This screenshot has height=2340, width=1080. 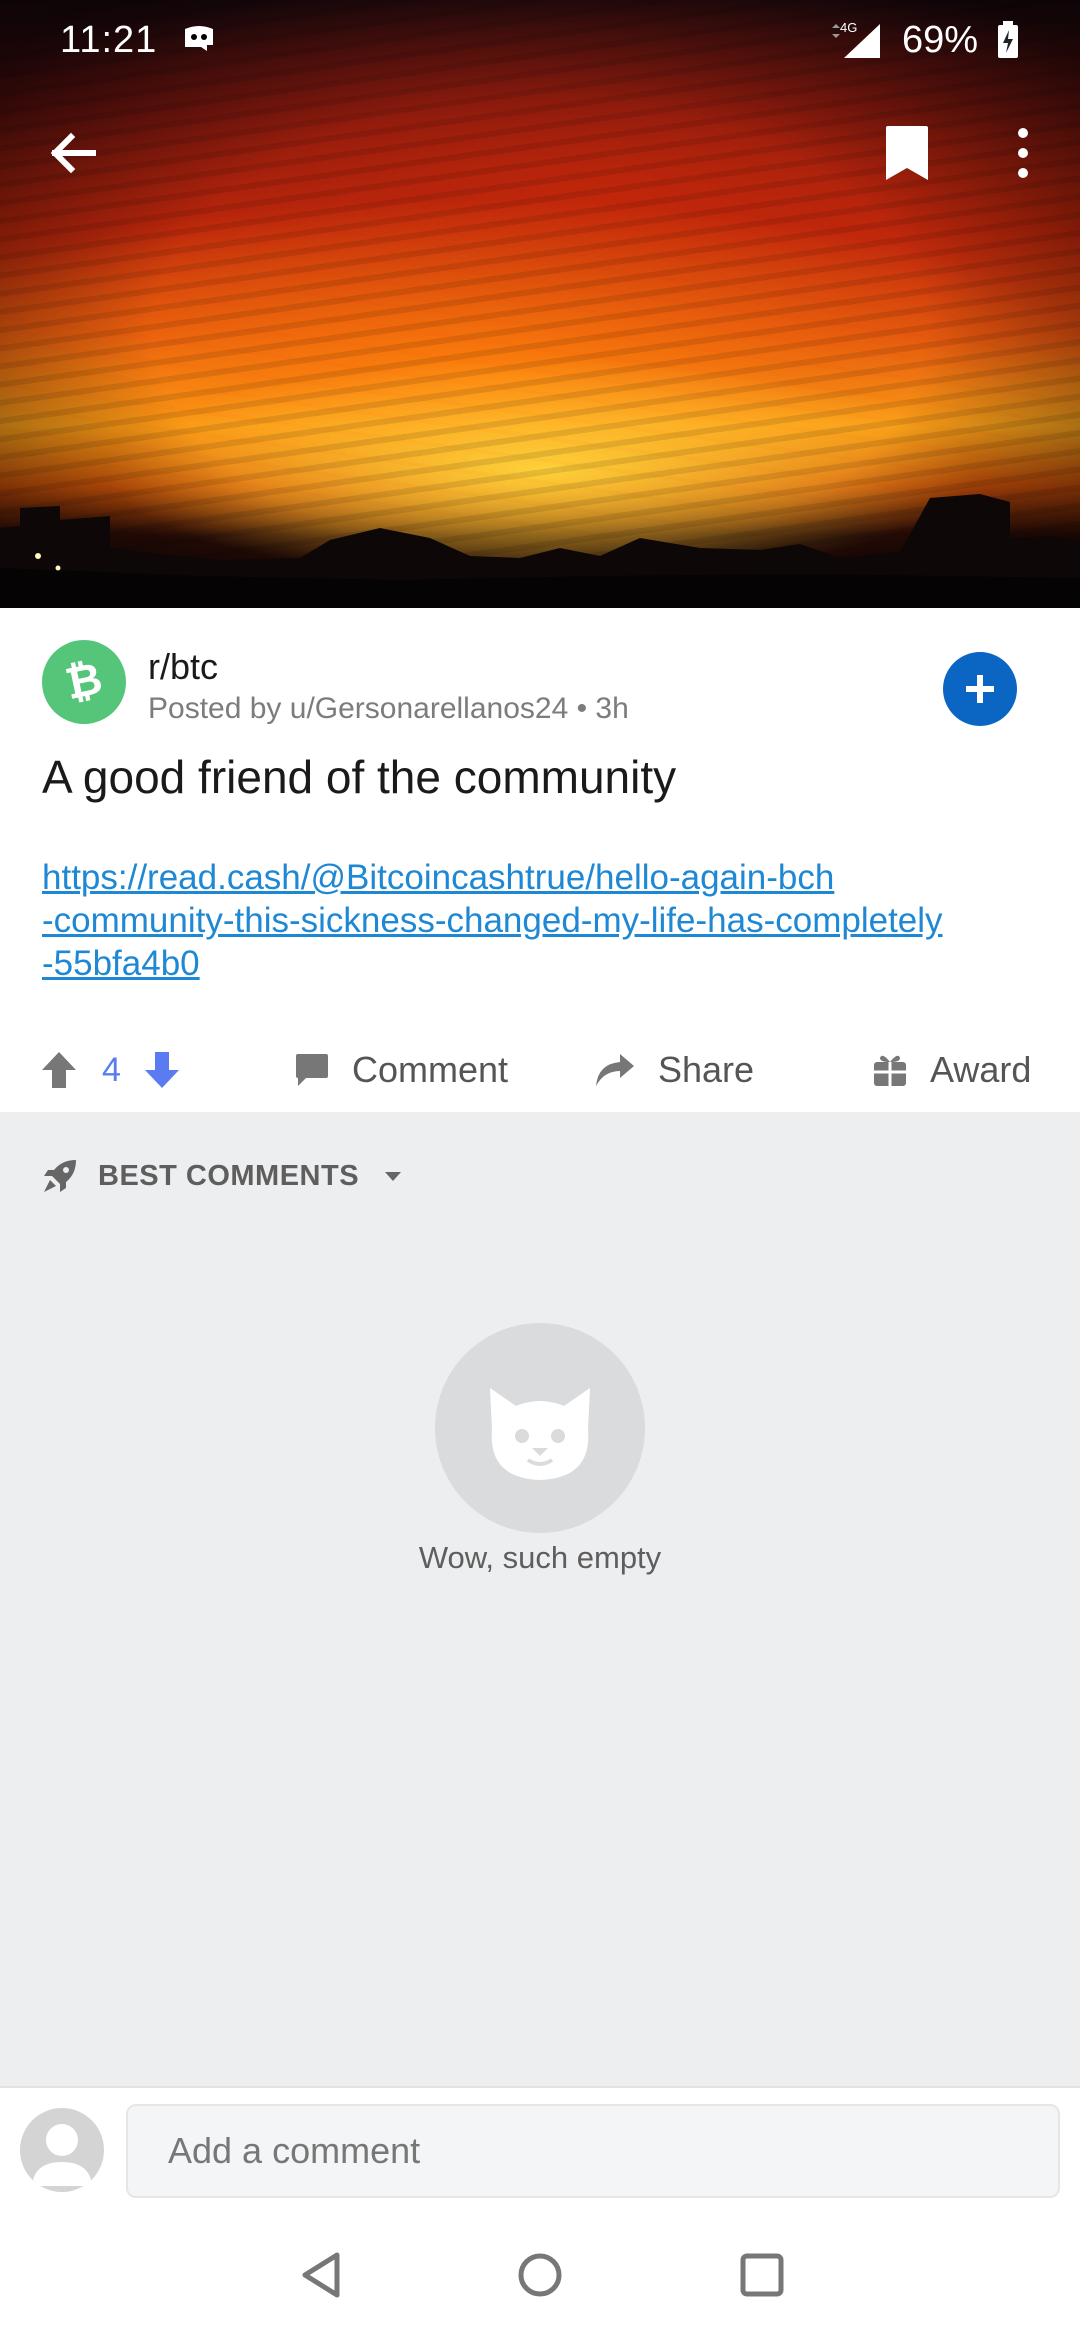 I want to click on vote-count: 4, so click(x=111, y=1069).